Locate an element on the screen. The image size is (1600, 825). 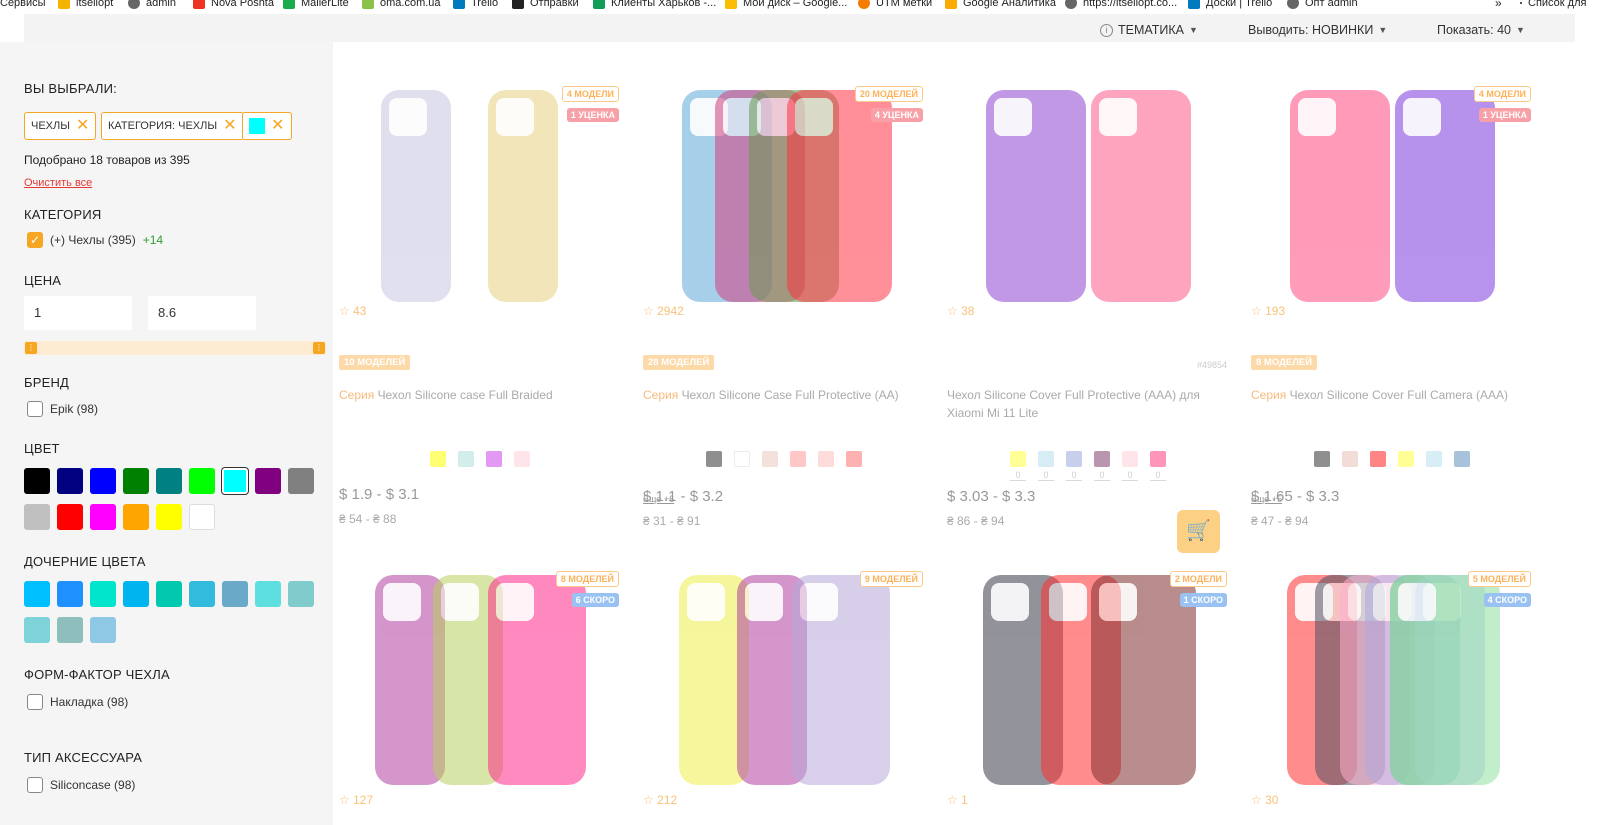
form-overlay-checkbox: Накладка (98) is located at coordinates (77, 702).